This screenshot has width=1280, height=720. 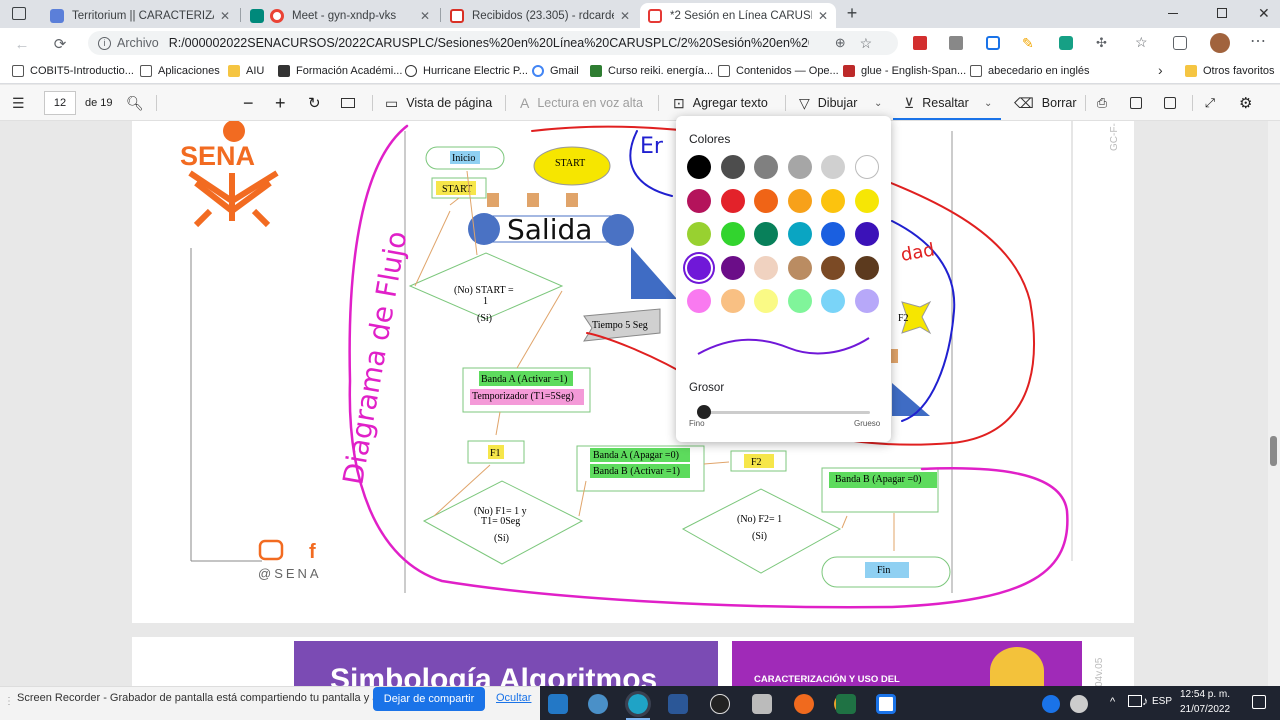 I want to click on clock-time: 12:54 p. m., so click(x=1205, y=694).